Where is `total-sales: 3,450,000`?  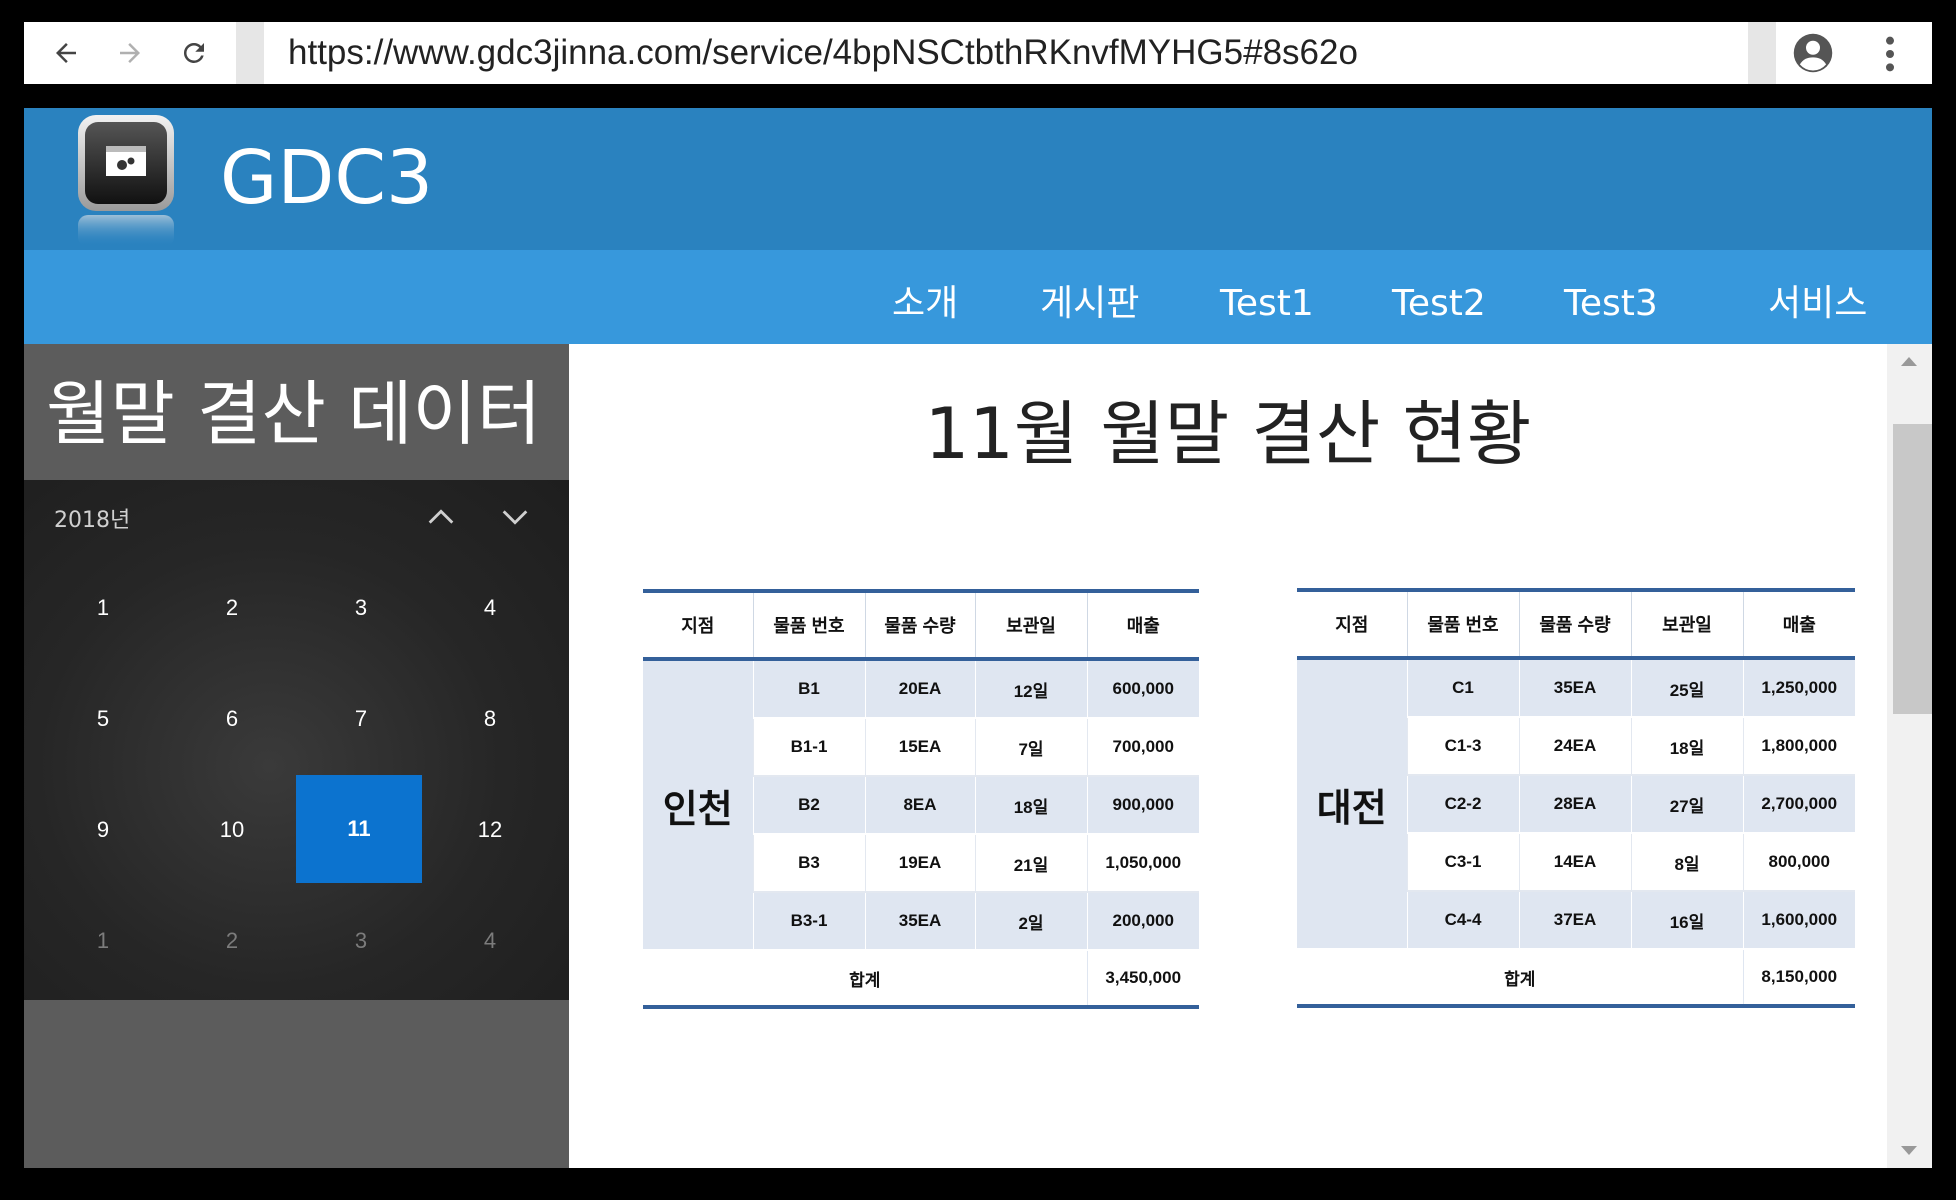 total-sales: 3,450,000 is located at coordinates (1142, 979).